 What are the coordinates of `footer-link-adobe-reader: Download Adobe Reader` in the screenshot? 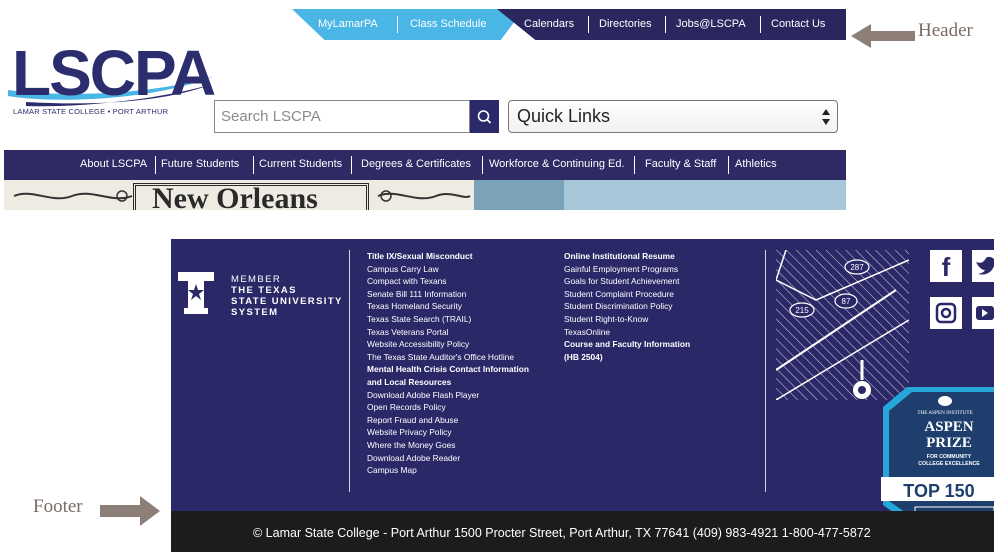 It's located at (448, 458).